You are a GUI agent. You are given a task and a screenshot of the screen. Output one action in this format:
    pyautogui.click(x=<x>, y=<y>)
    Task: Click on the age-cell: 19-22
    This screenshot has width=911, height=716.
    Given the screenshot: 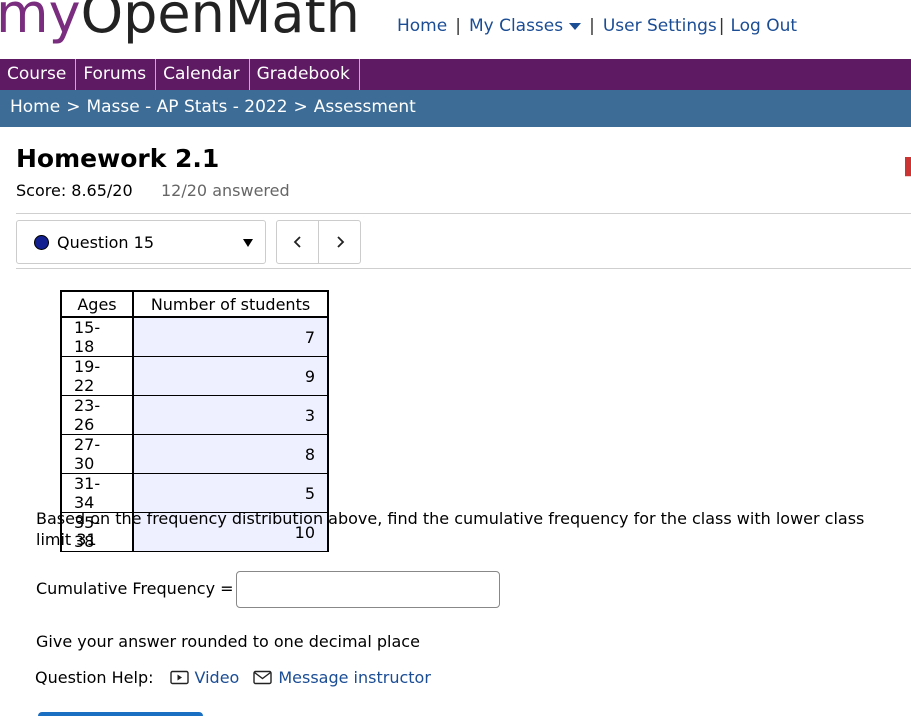 What is the action you would take?
    pyautogui.click(x=97, y=376)
    